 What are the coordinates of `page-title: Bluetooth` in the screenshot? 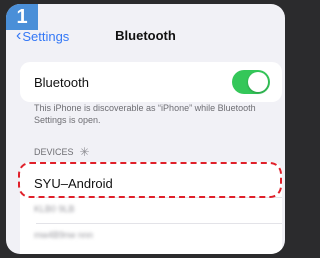 It's located at (145, 35).